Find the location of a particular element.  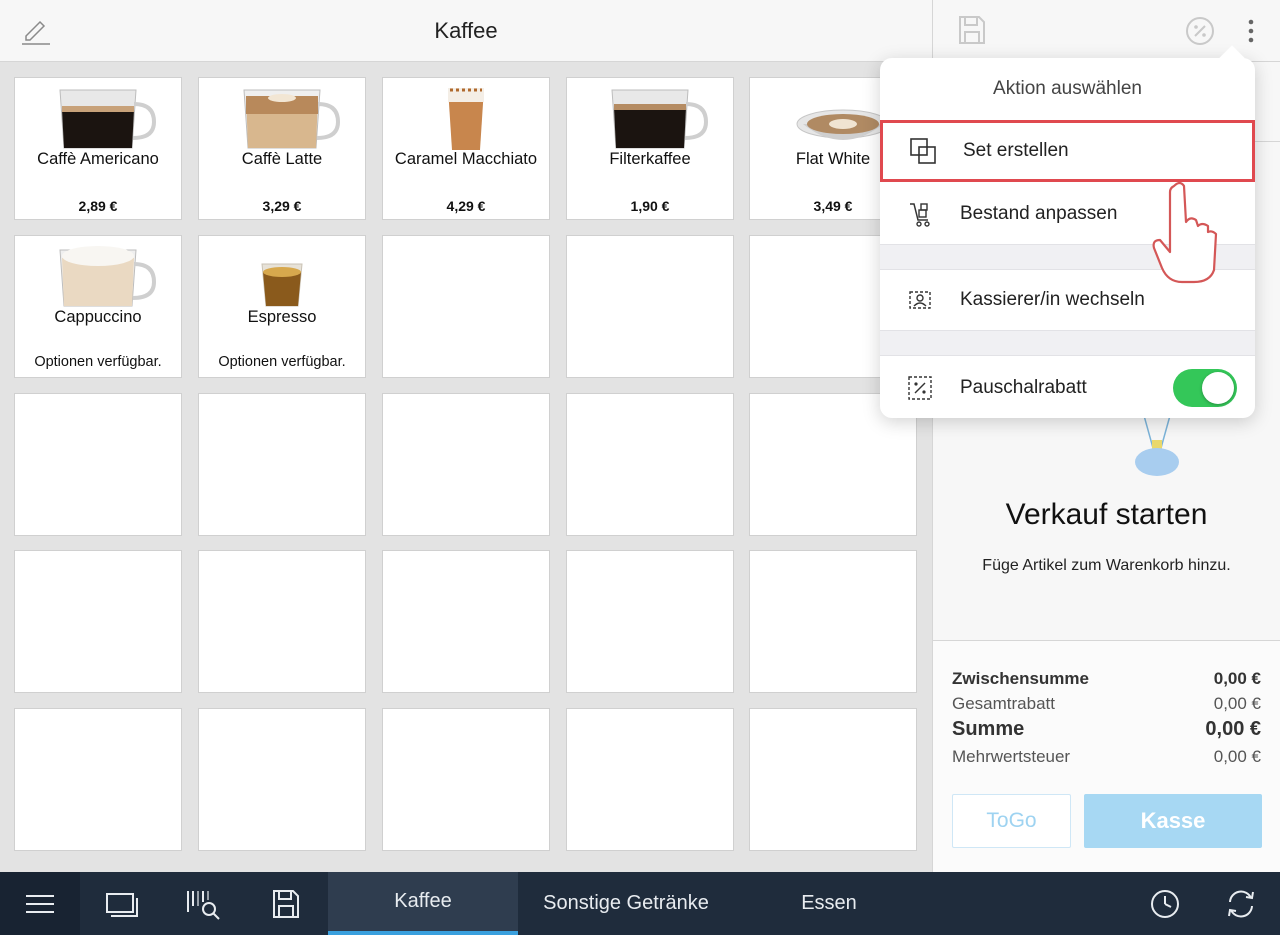

product-name: Filterkaffee is located at coordinates (650, 159).